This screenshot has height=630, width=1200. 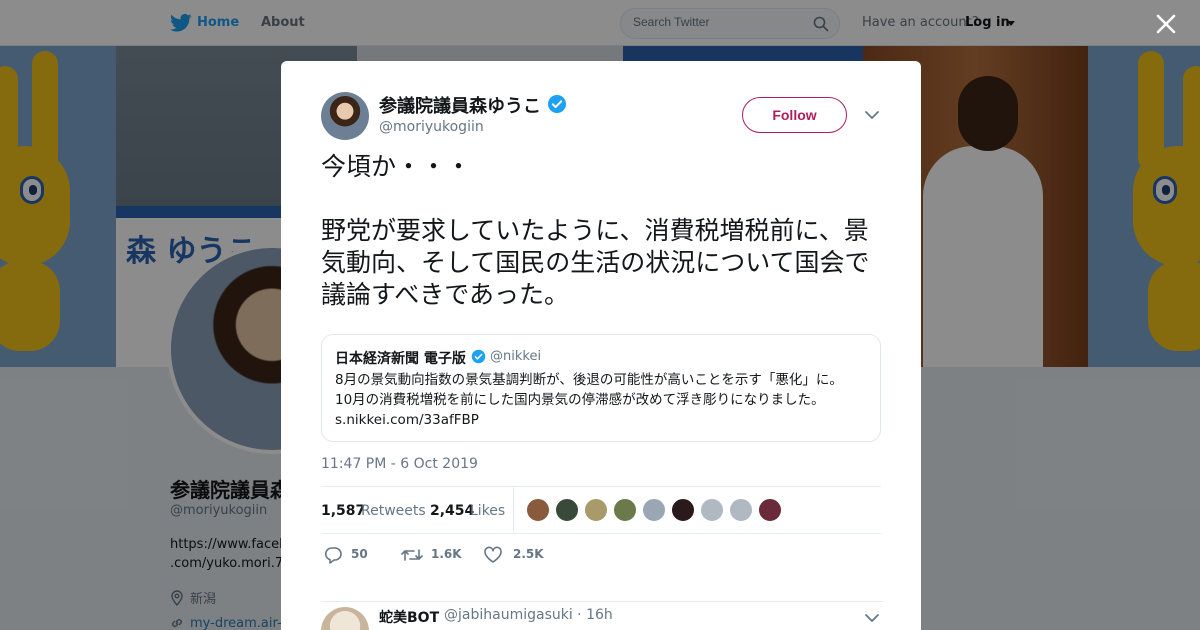 What do you see at coordinates (601, 556) in the screenshot?
I see `tweet-actions: 50 1.6K 2.5K` at bounding box center [601, 556].